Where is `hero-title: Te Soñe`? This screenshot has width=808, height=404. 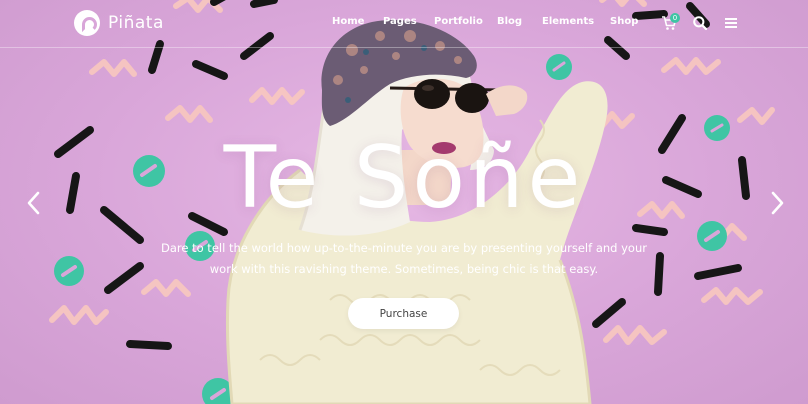 hero-title: Te Soñe is located at coordinates (404, 178).